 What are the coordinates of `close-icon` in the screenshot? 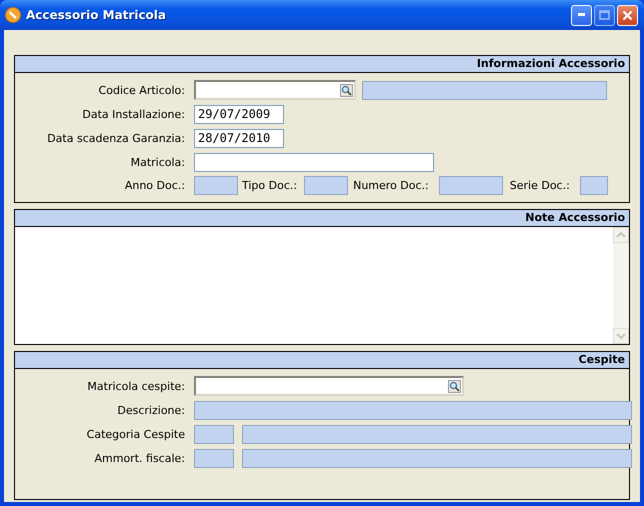 It's located at (627, 15).